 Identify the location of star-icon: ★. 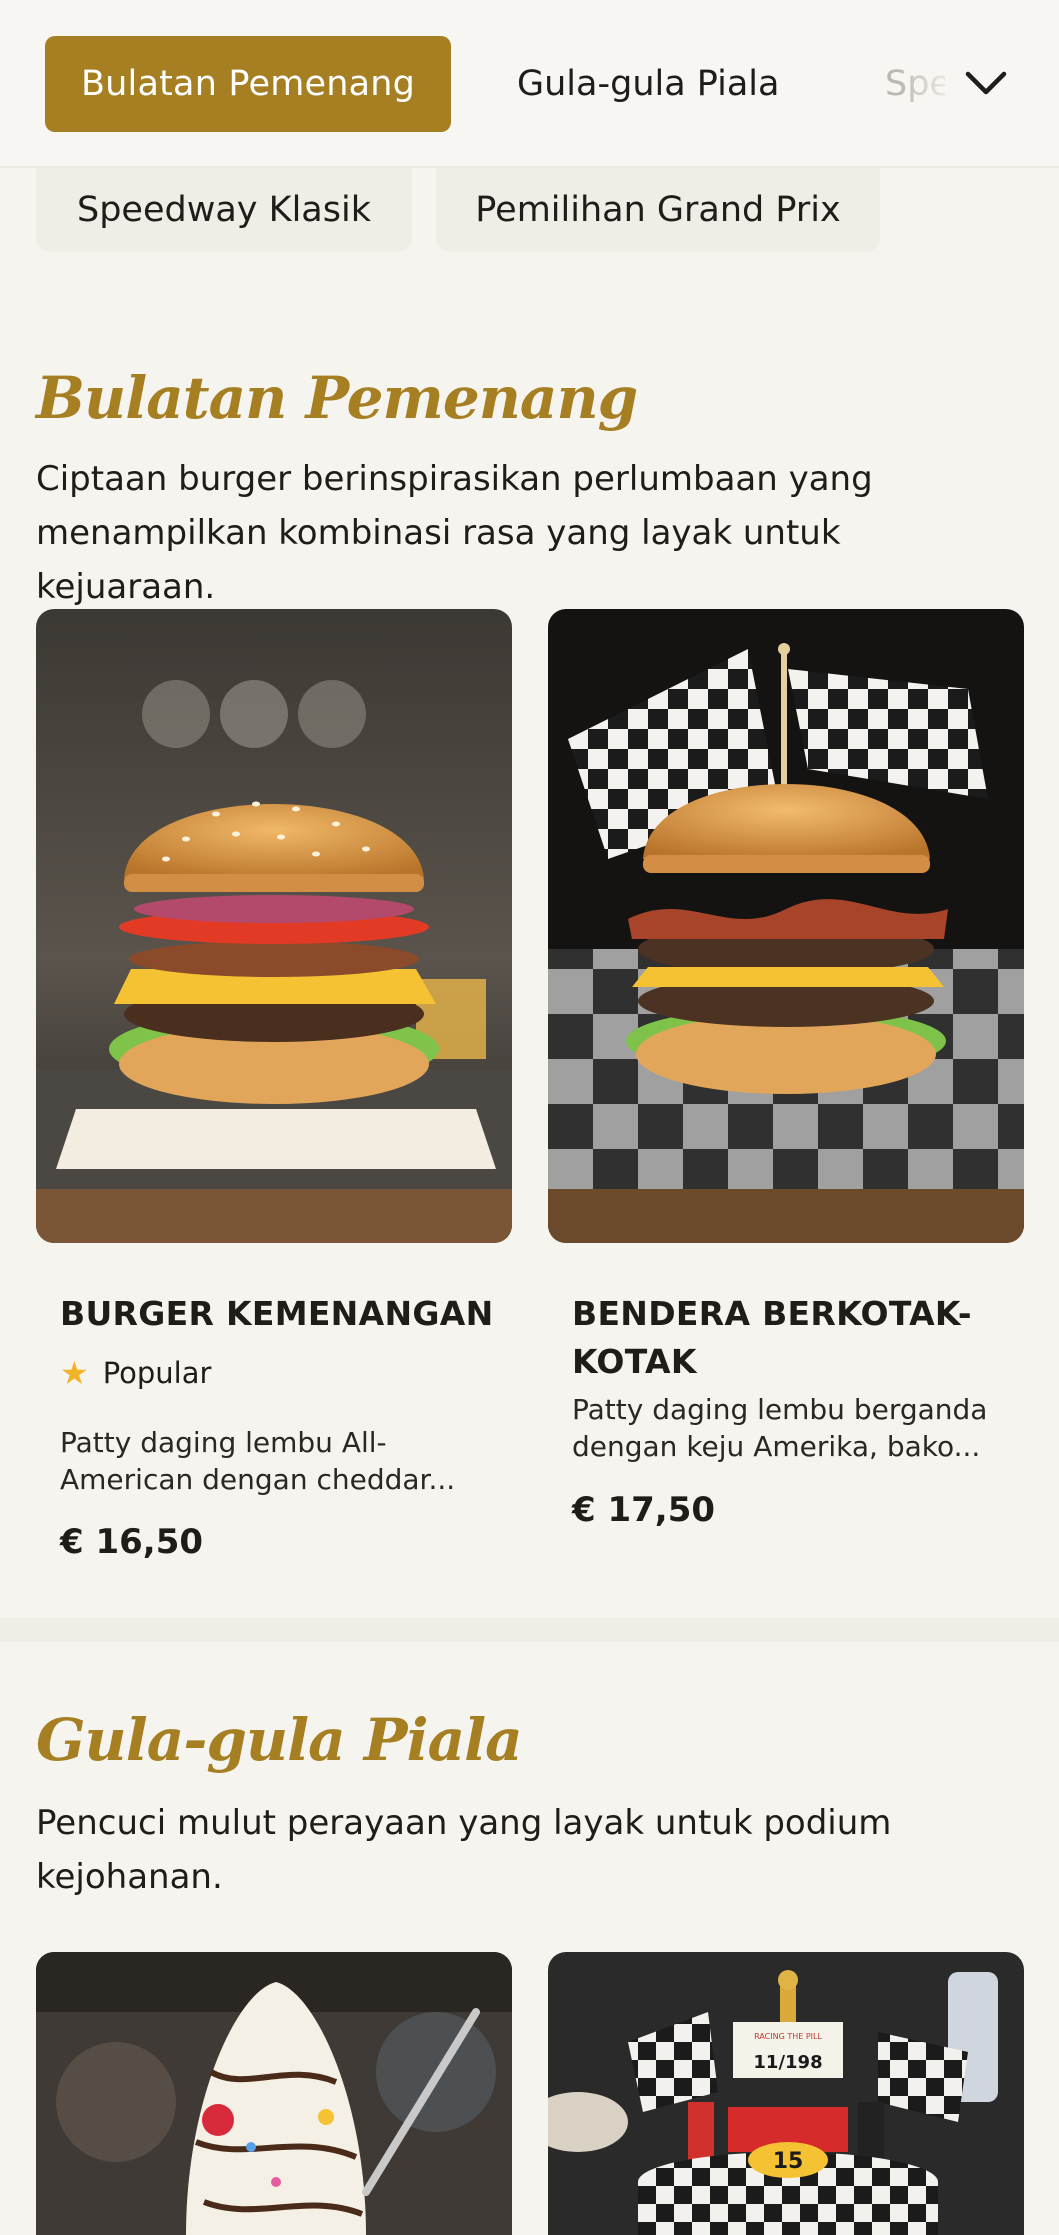
(74, 1373).